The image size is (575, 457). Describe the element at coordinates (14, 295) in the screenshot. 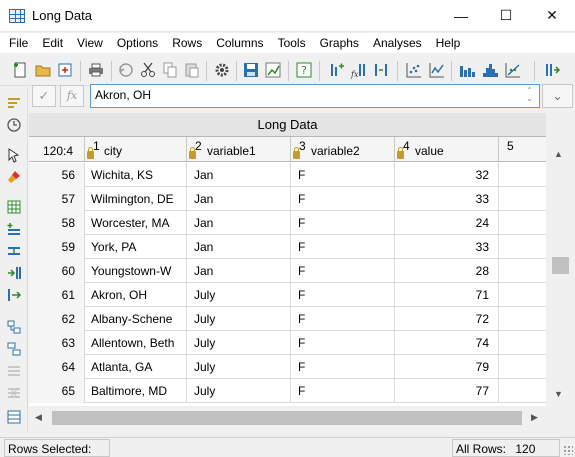

I see `column-width-icon` at that location.